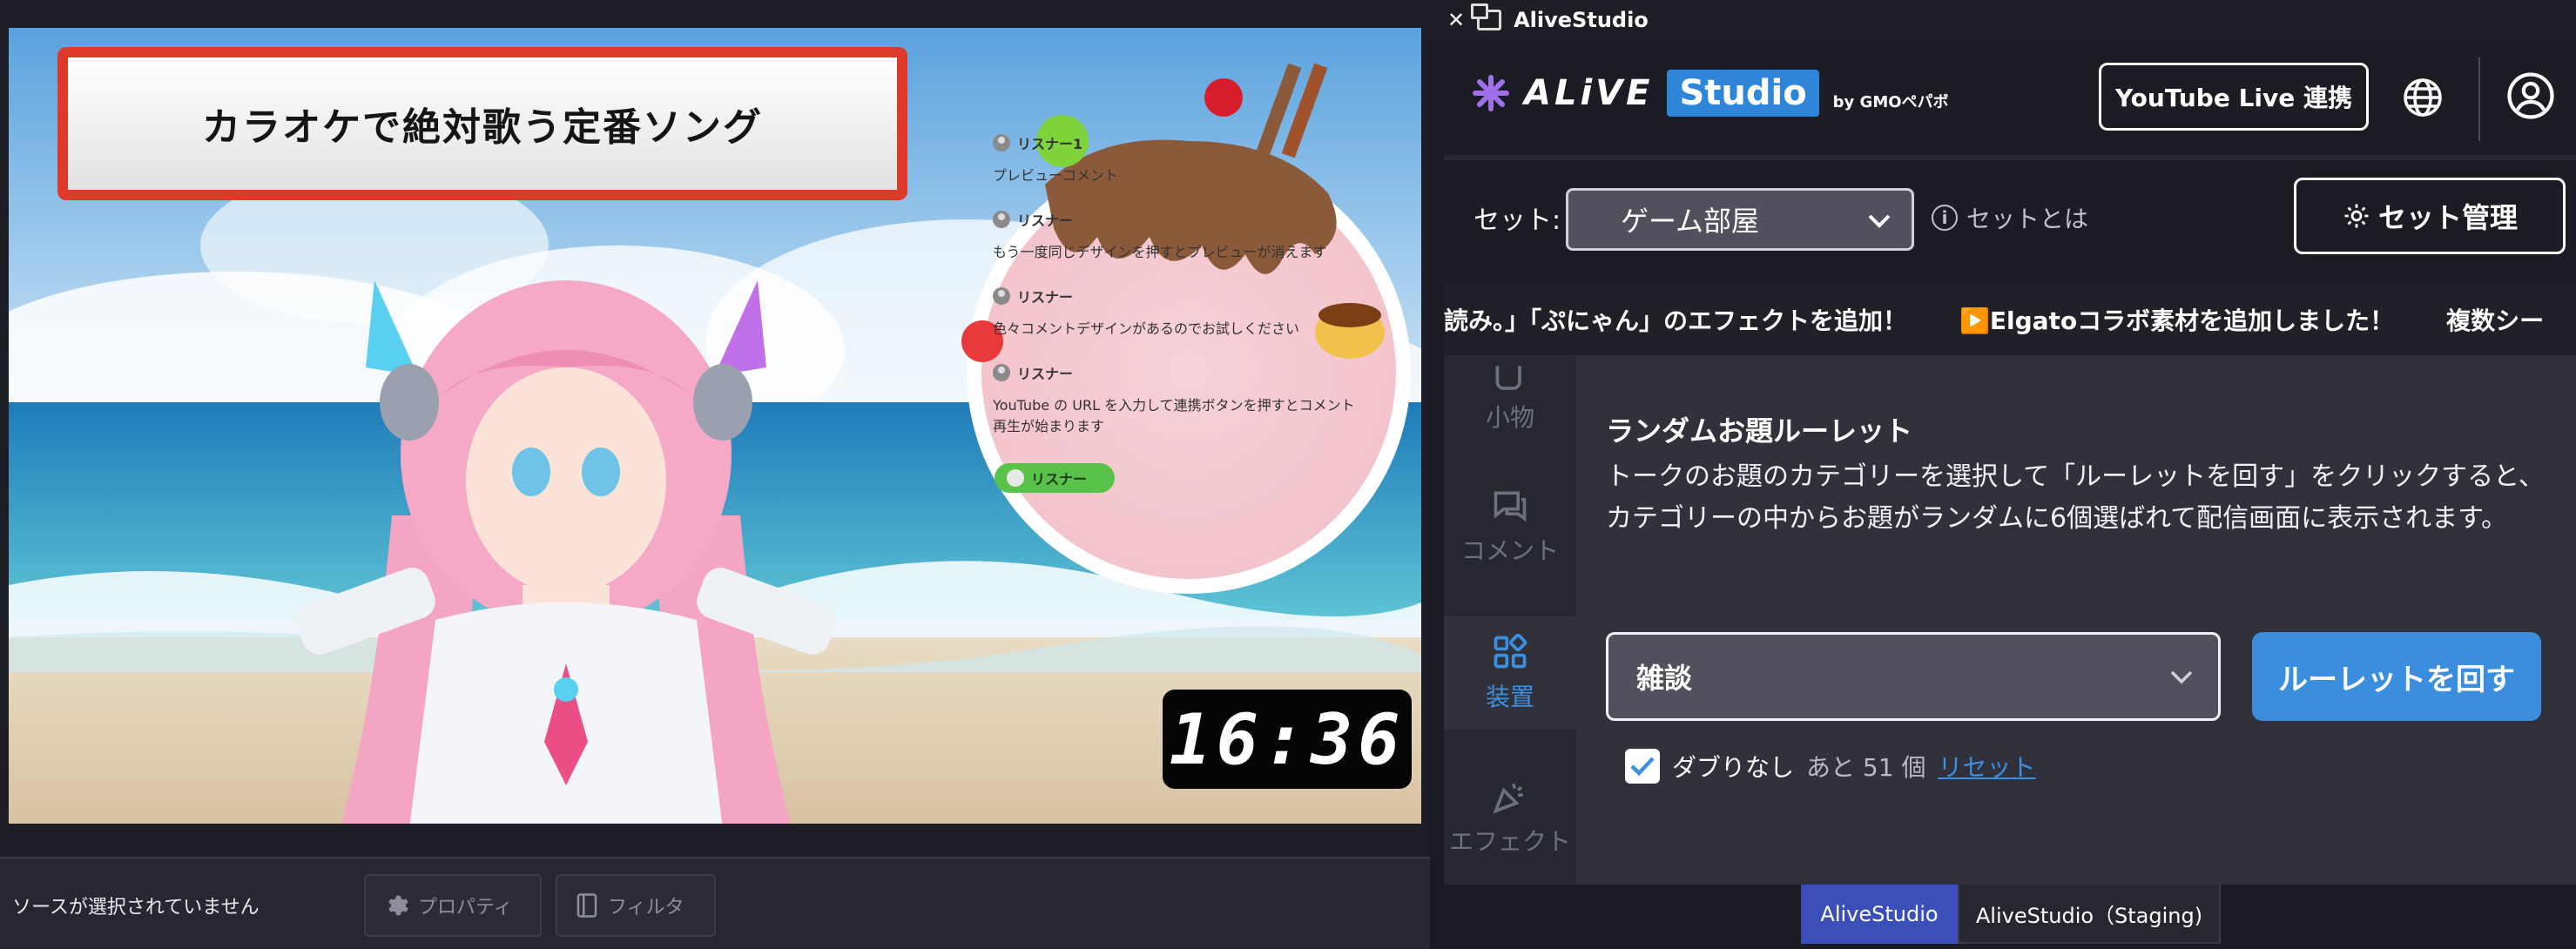 The image size is (2576, 949). I want to click on set-help-label: セットとは, so click(2028, 219).